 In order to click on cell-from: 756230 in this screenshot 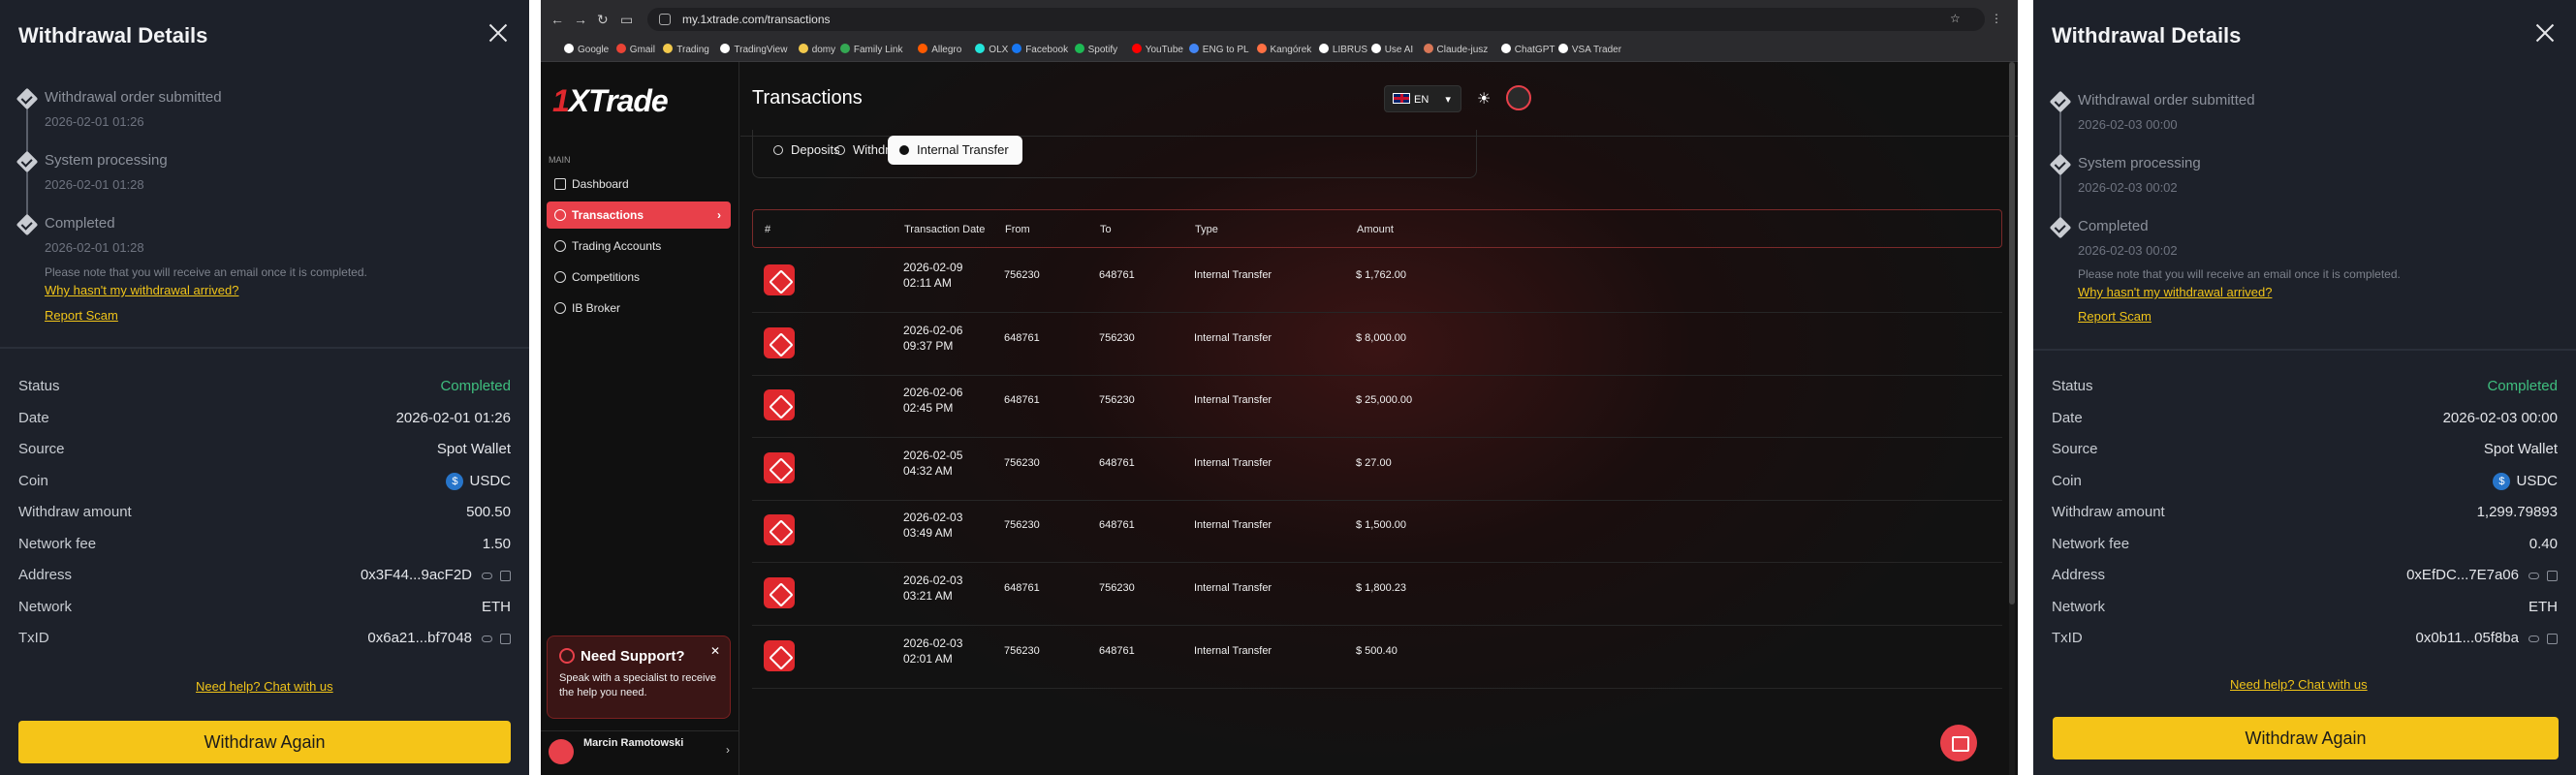, I will do `click(1022, 462)`.